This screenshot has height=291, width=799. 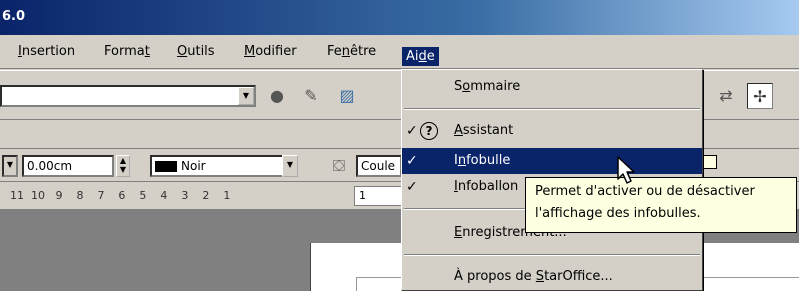 What do you see at coordinates (618, 213) in the screenshot?
I see `tooltip-line-2: l'affichage des infobulles.` at bounding box center [618, 213].